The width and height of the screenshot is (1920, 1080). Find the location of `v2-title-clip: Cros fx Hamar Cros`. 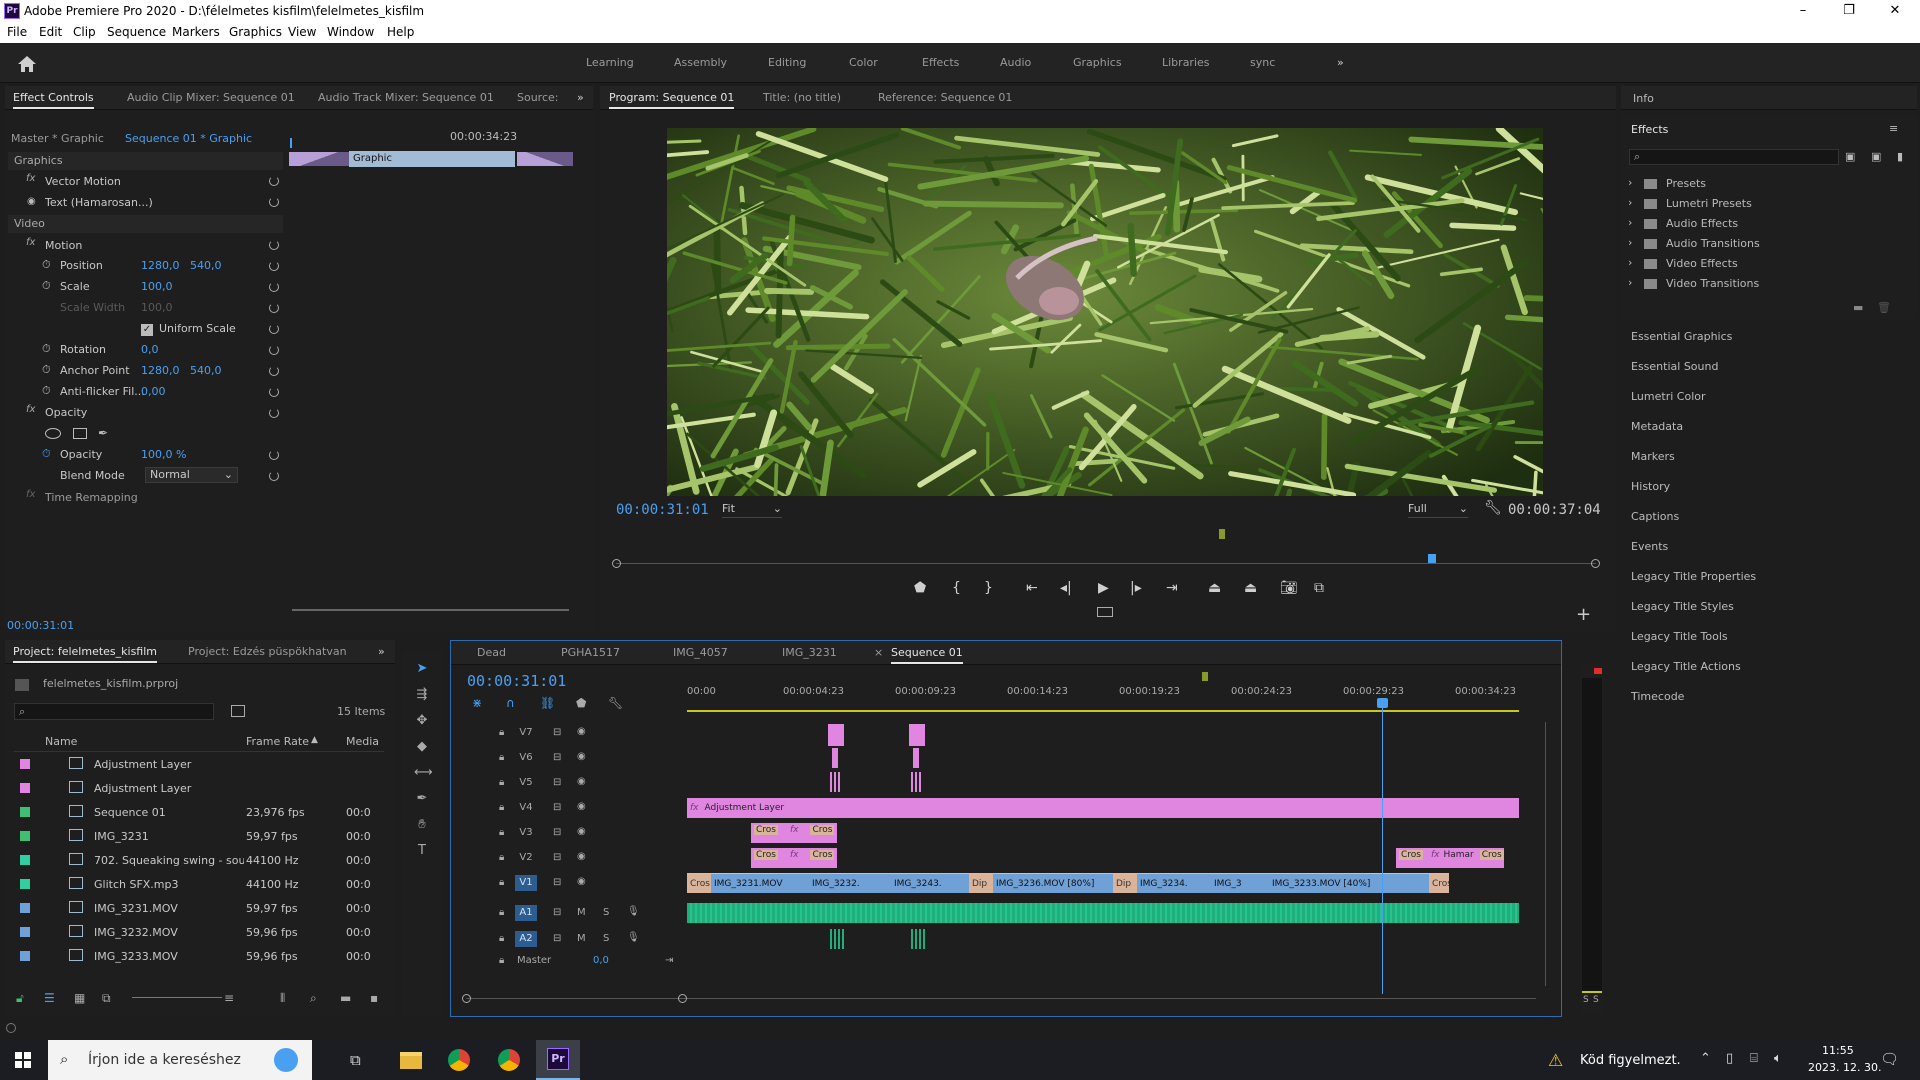

v2-title-clip: Cros fx Hamar Cros is located at coordinates (1450, 858).